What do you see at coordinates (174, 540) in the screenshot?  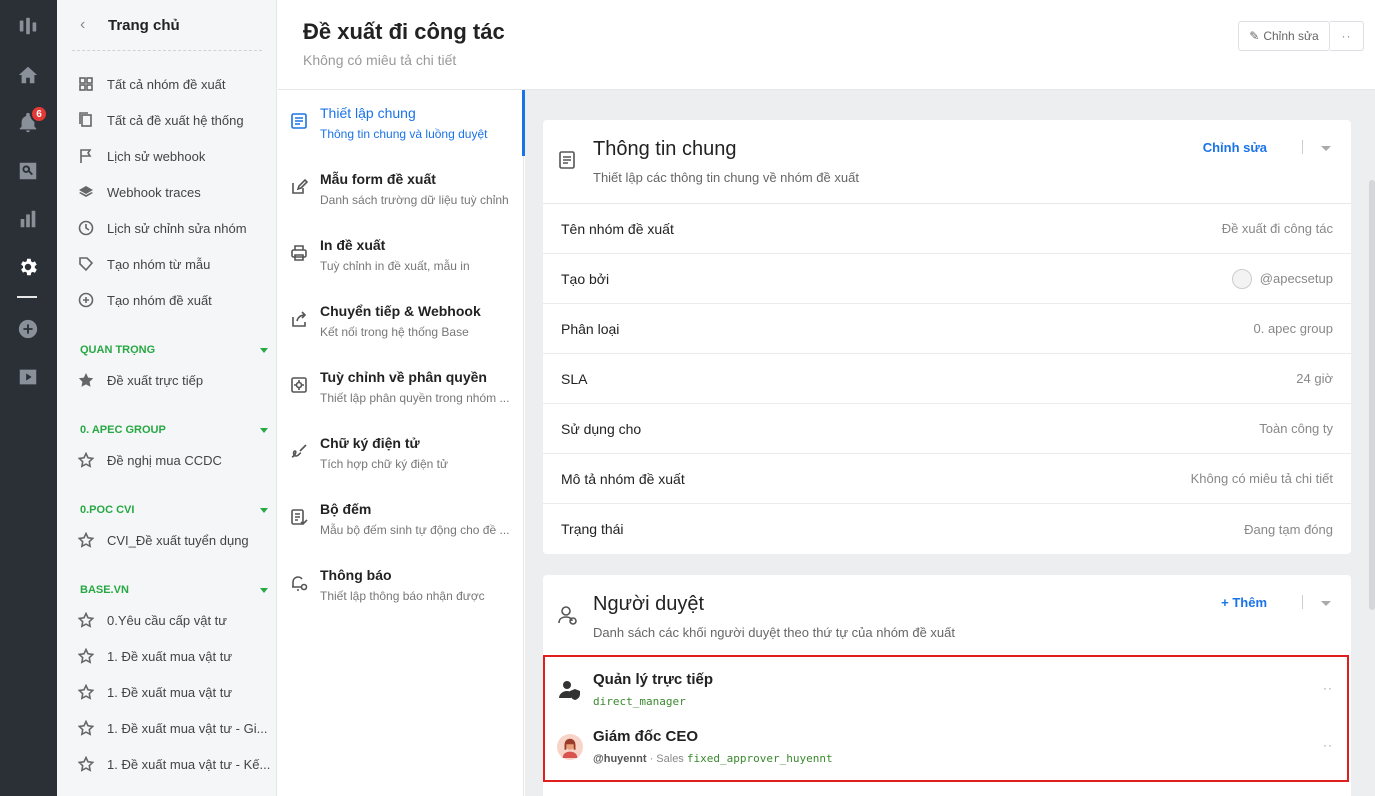 I see `sidebar-item-cvi-recruit: CVI_Đề xuất tuyển dụng` at bounding box center [174, 540].